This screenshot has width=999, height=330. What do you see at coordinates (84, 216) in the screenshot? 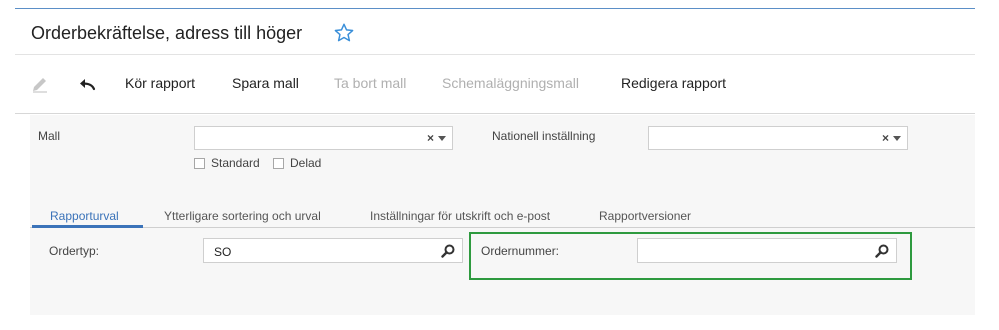
I see `tab-rapporturval: Rapporturval` at bounding box center [84, 216].